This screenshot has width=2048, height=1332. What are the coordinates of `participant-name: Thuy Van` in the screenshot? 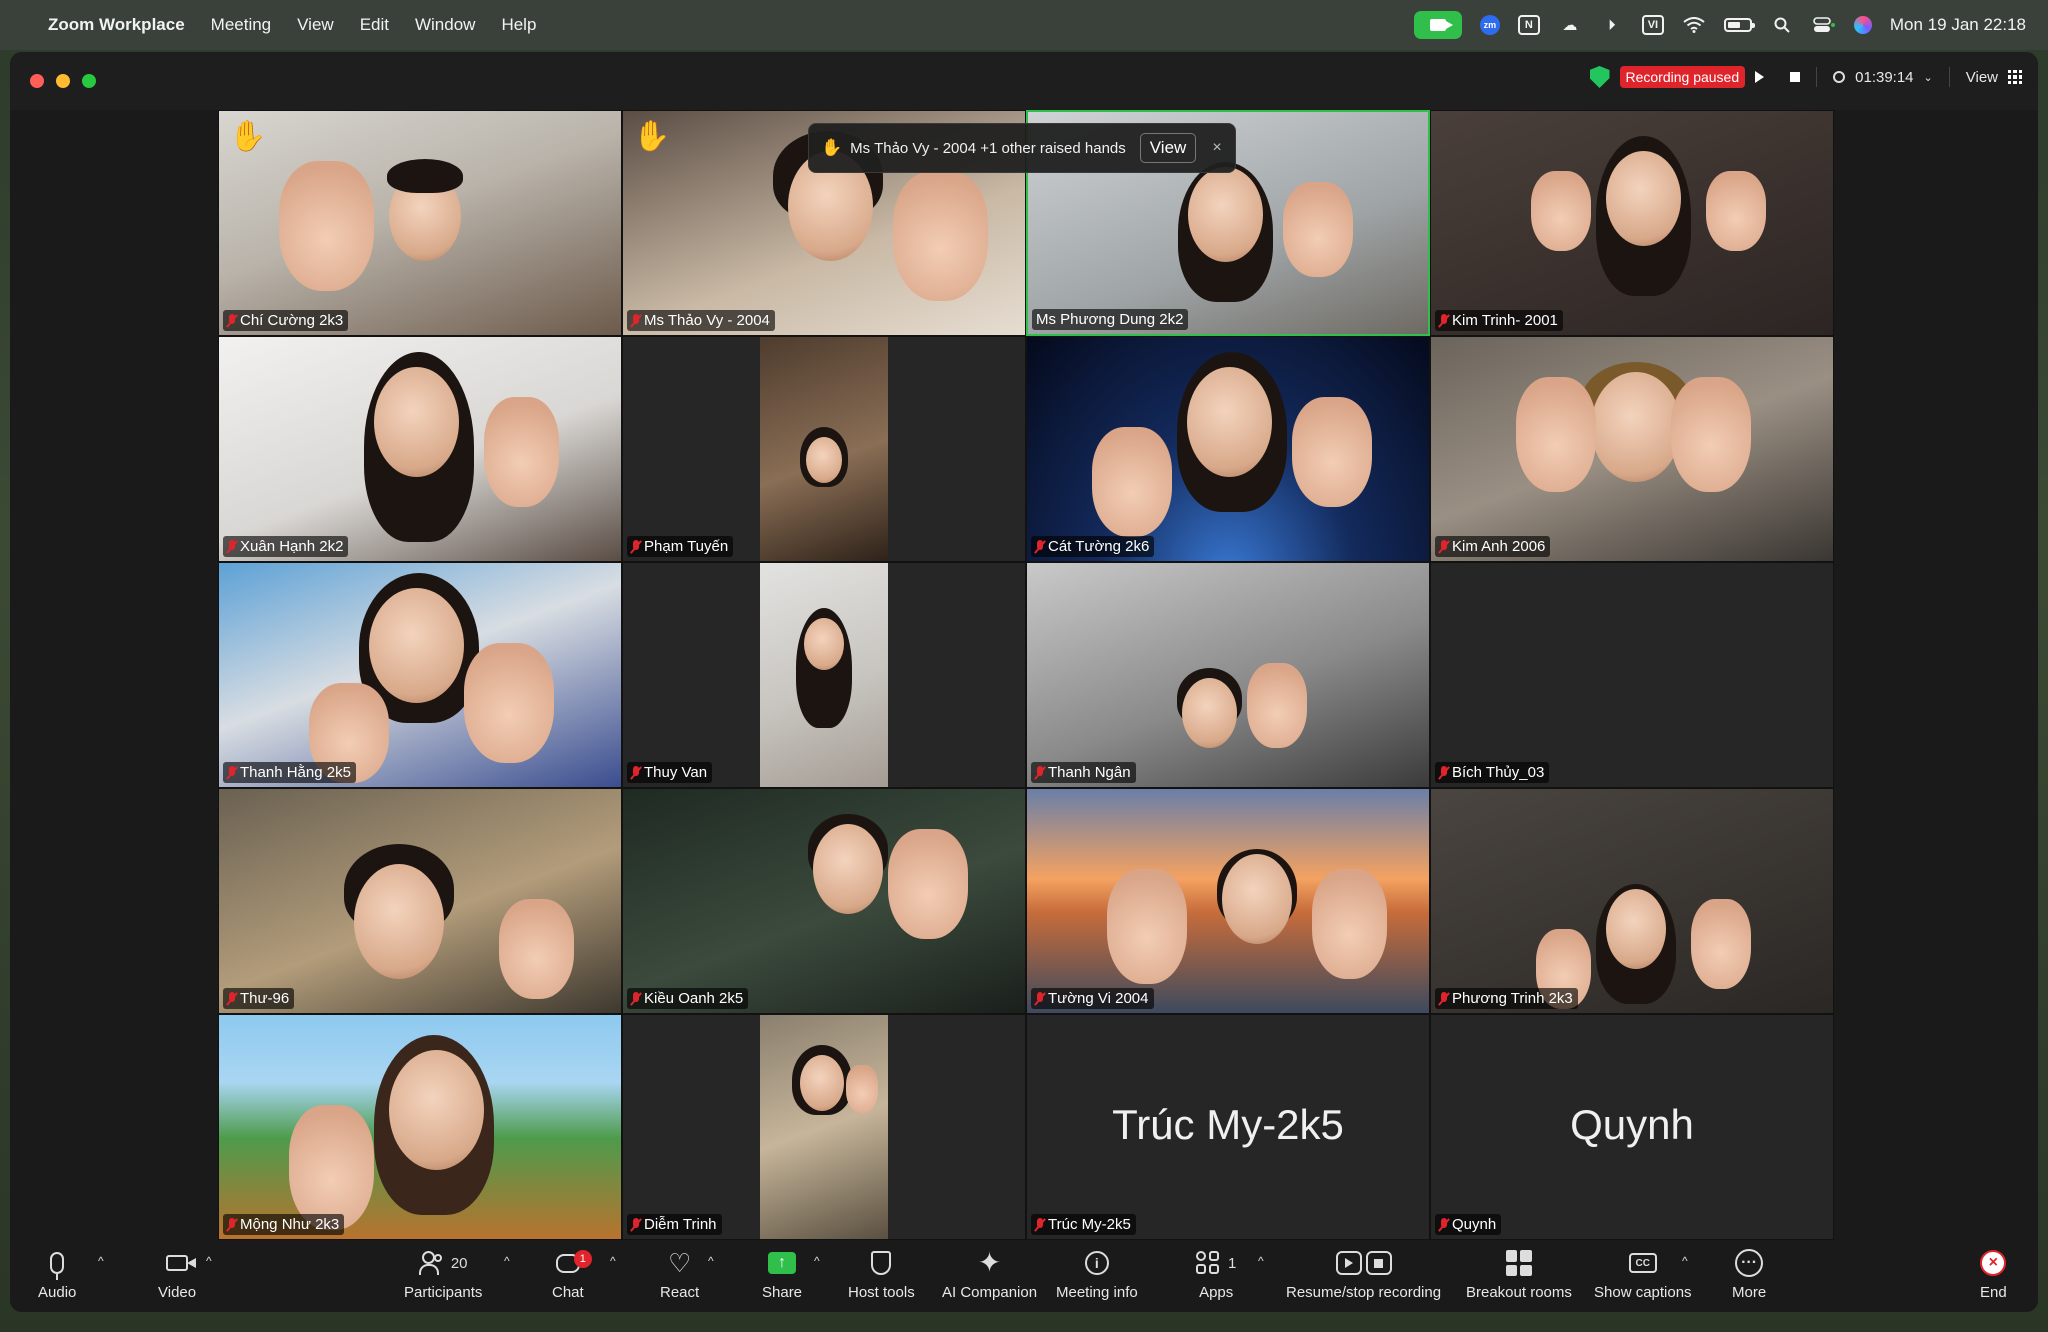 It's located at (676, 772).